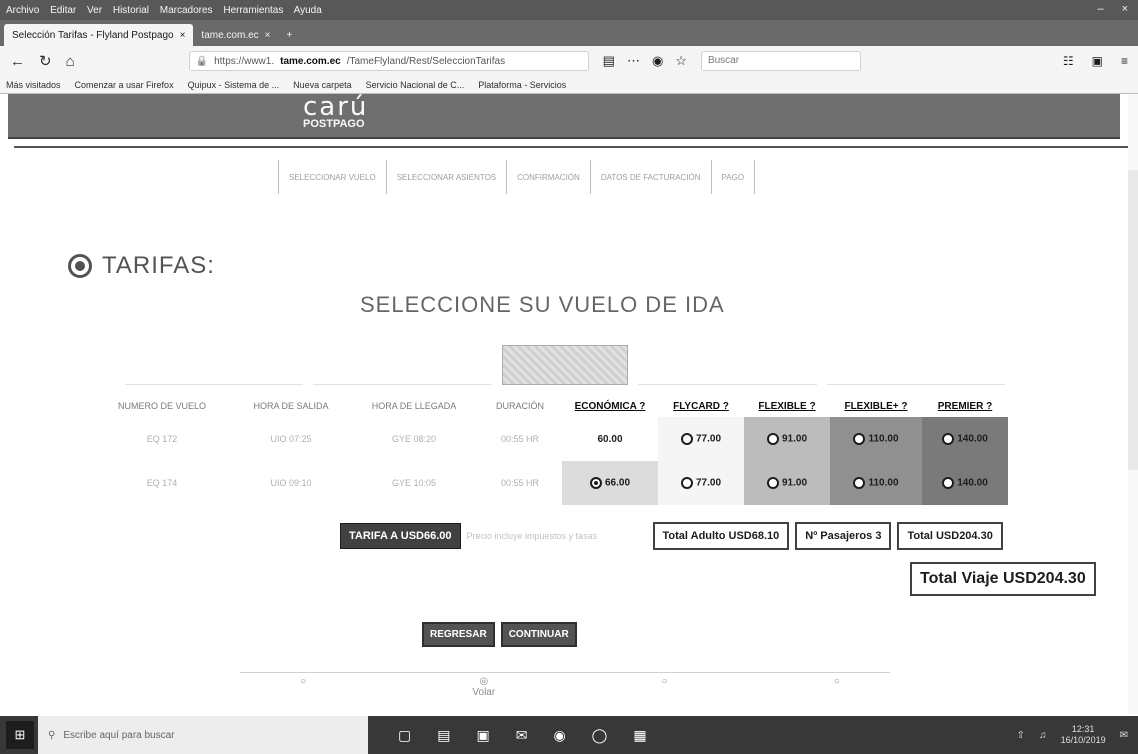 The image size is (1138, 754). I want to click on reload-icon: ↻, so click(45, 61).